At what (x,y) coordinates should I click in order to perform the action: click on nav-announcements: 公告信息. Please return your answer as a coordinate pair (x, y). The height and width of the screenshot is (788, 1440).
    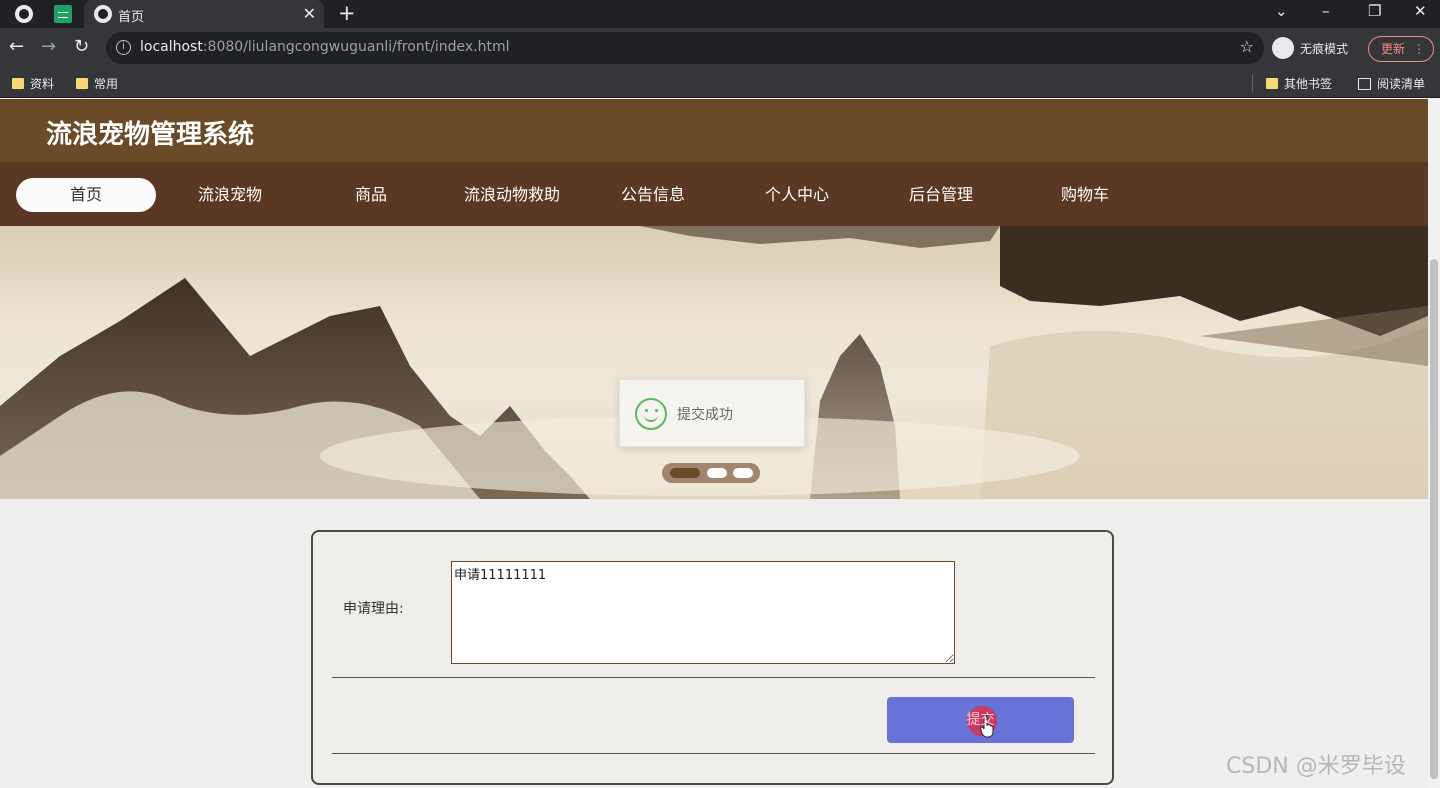
    Looking at the image, I should click on (653, 195).